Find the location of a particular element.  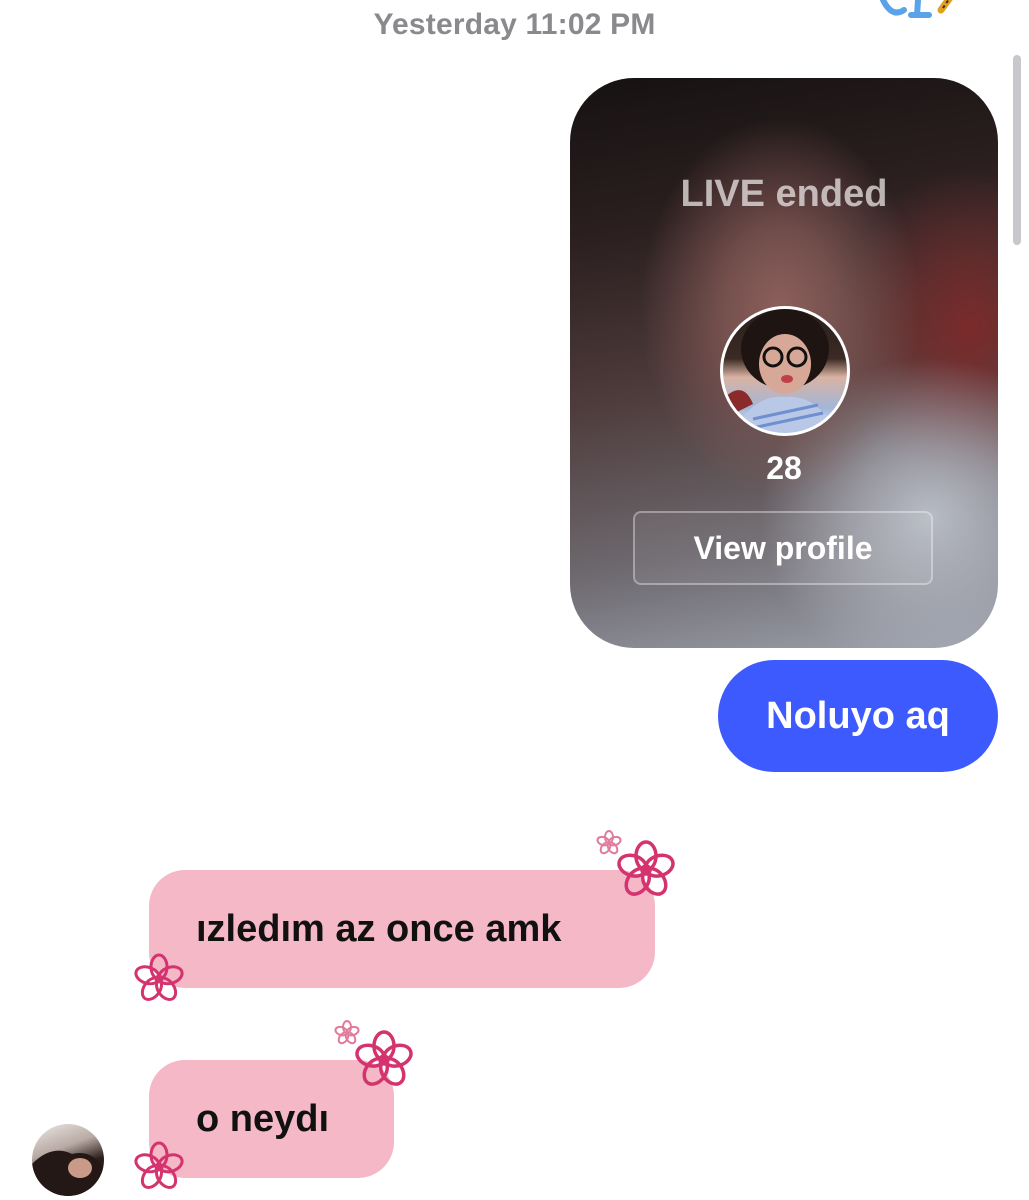

sticker-icon is located at coordinates (919, 17).